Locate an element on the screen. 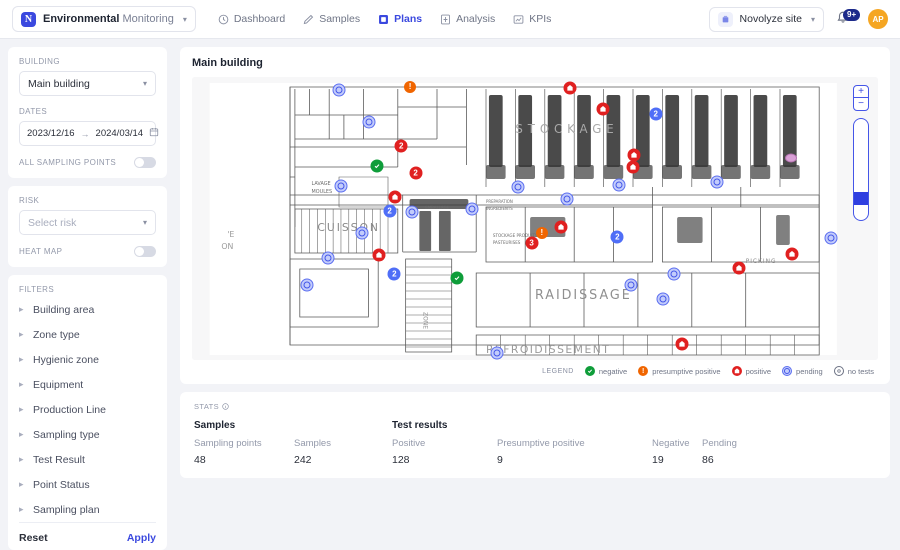 This screenshot has width=900, height=550. legend-label: pending is located at coordinates (809, 371).